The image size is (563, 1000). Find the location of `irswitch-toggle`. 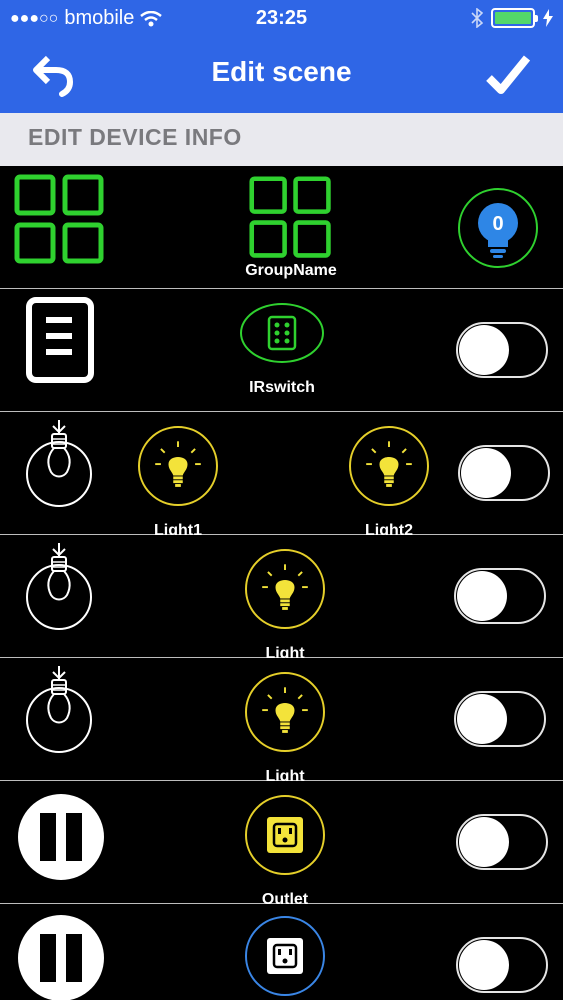

irswitch-toggle is located at coordinates (502, 350).